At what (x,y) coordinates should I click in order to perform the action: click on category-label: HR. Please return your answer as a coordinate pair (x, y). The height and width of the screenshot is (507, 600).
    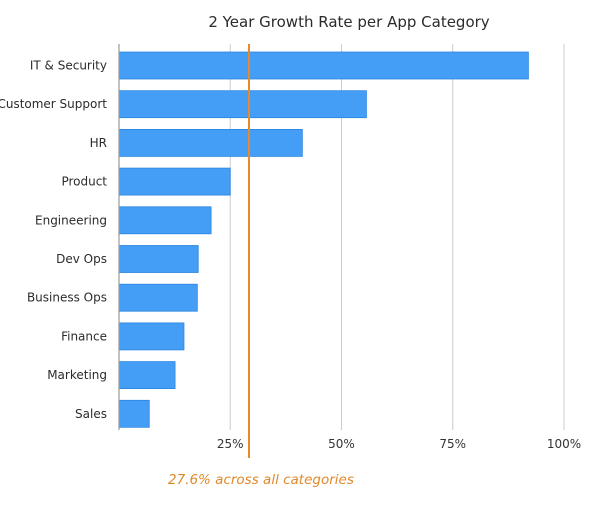
    Looking at the image, I should click on (98, 143).